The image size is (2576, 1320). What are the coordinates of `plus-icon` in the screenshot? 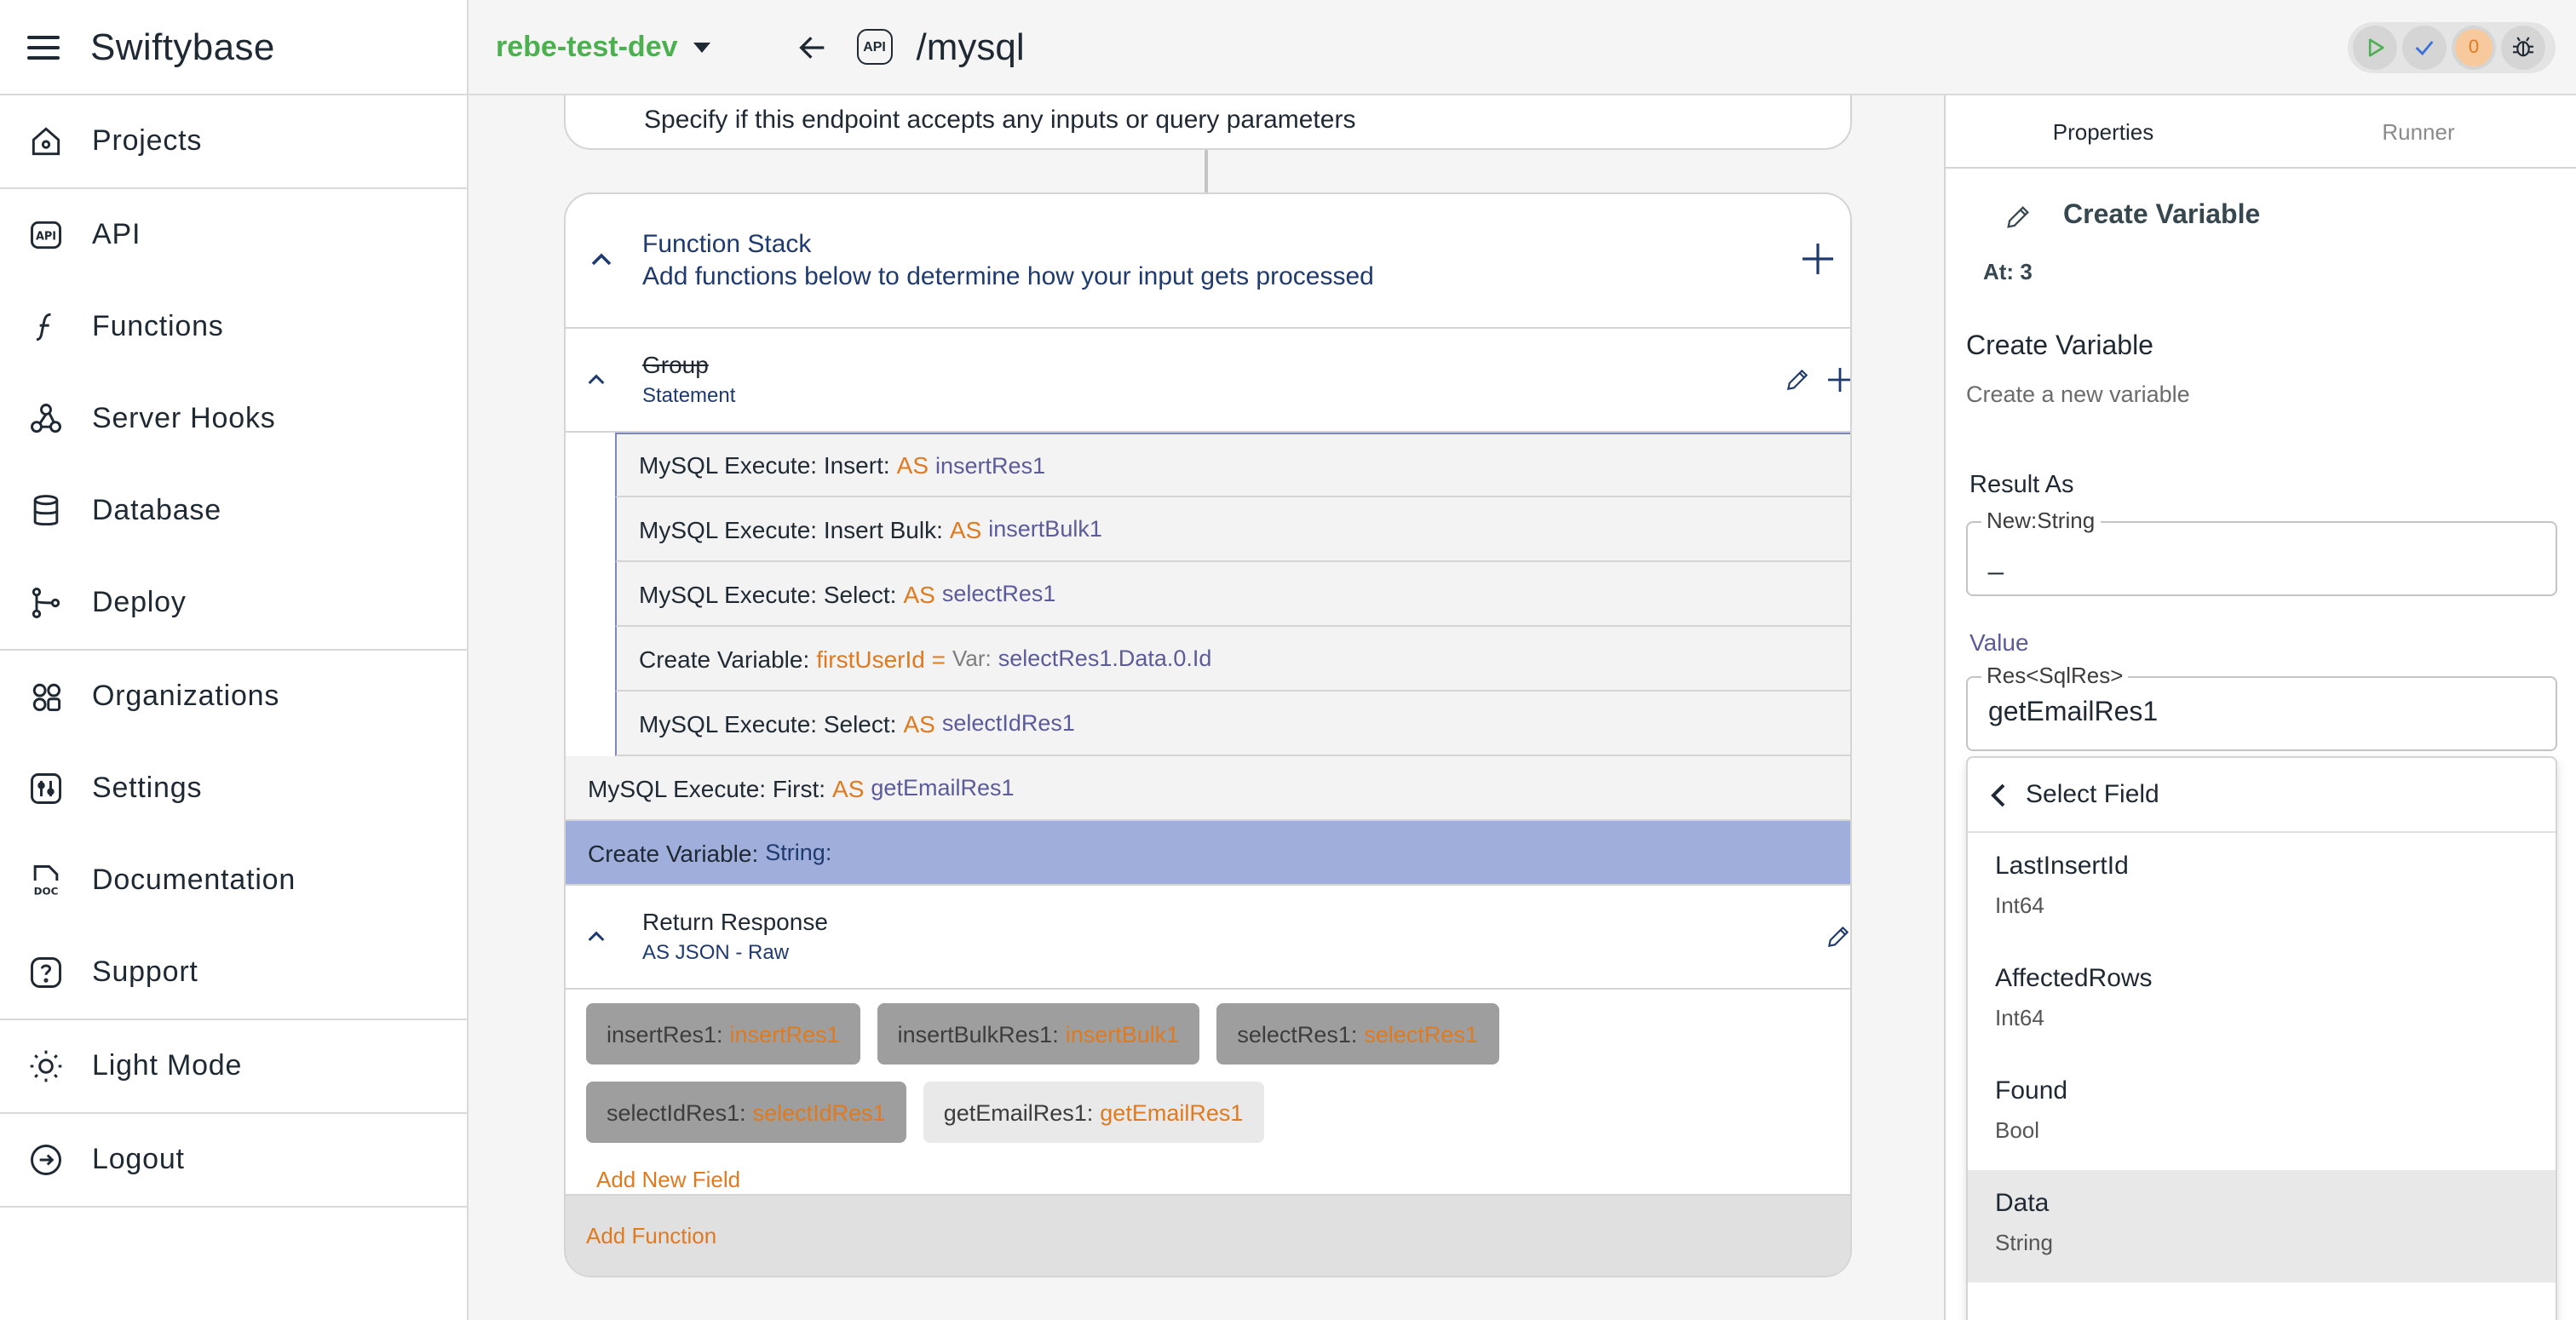 It's located at (1840, 380).